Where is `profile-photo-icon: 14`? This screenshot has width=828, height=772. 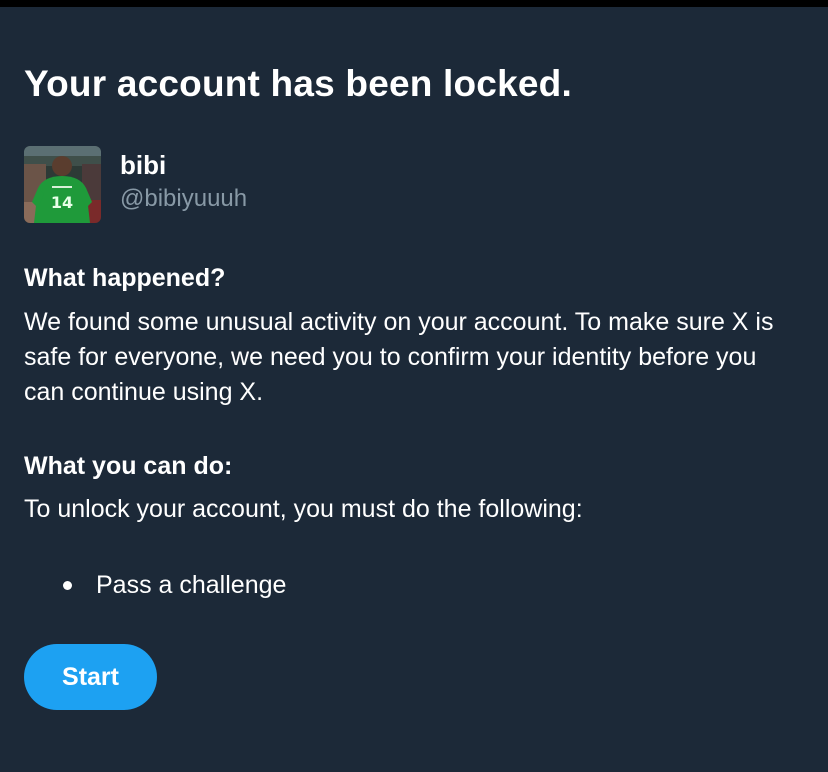
profile-photo-icon: 14 is located at coordinates (62, 184).